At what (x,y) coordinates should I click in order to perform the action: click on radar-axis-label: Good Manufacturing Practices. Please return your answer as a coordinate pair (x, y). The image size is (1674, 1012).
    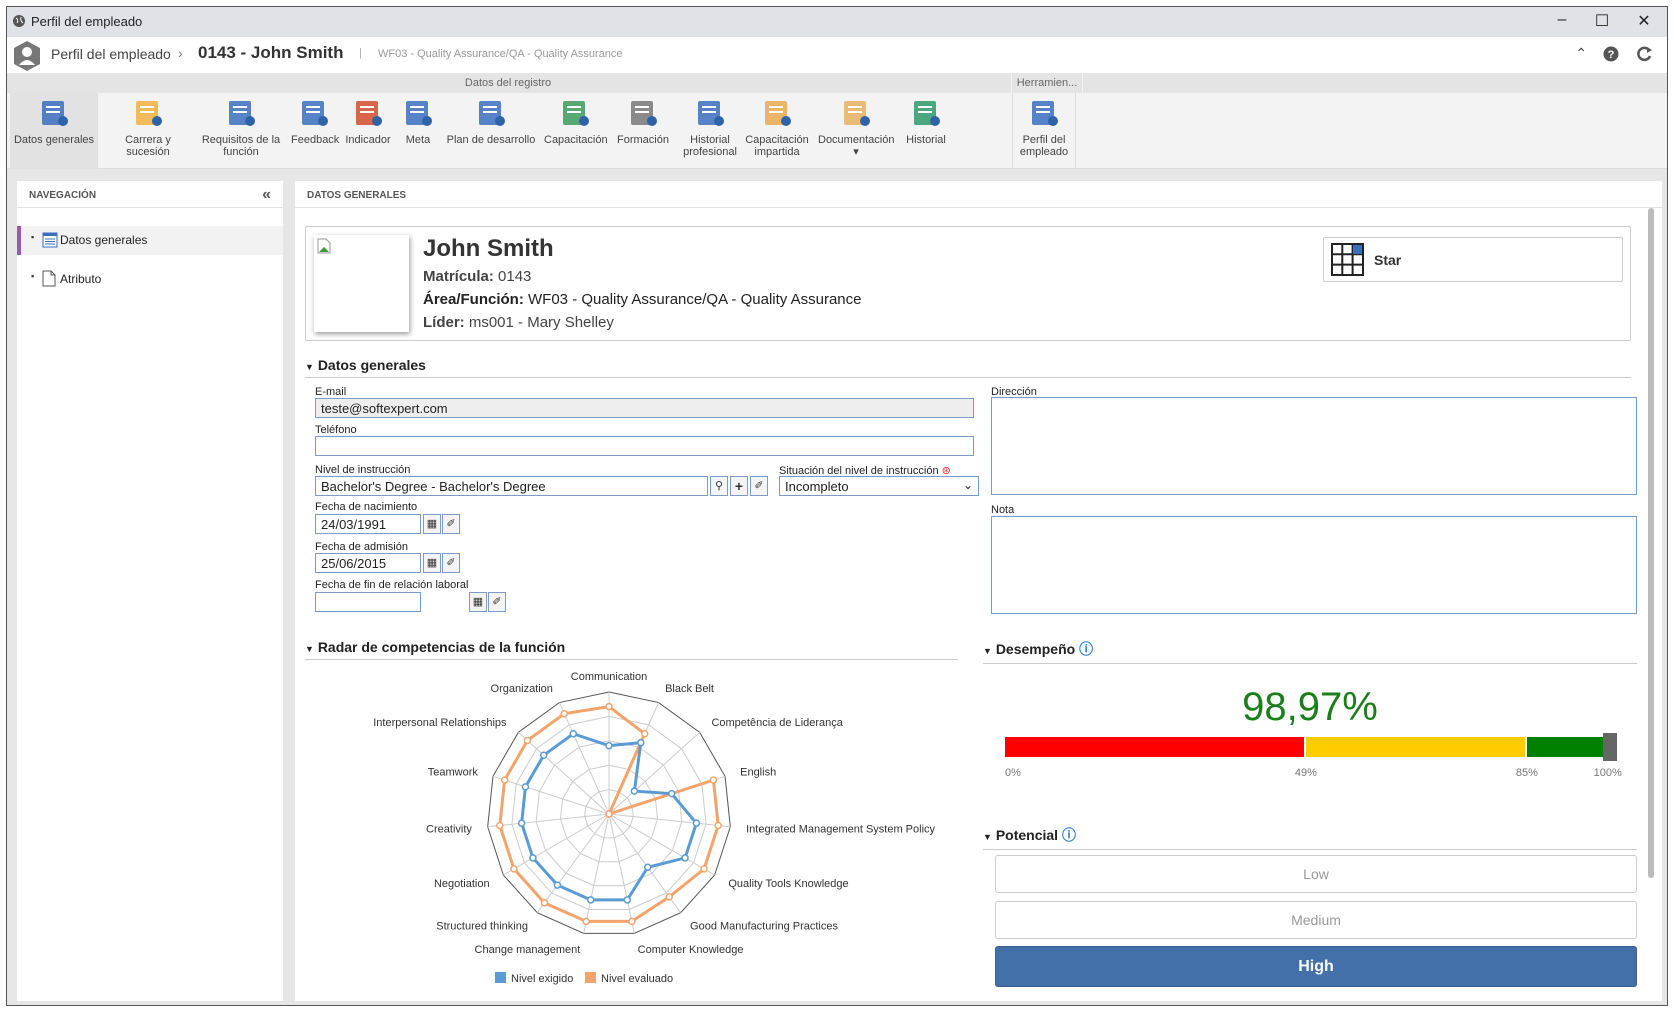
    Looking at the image, I should click on (764, 927).